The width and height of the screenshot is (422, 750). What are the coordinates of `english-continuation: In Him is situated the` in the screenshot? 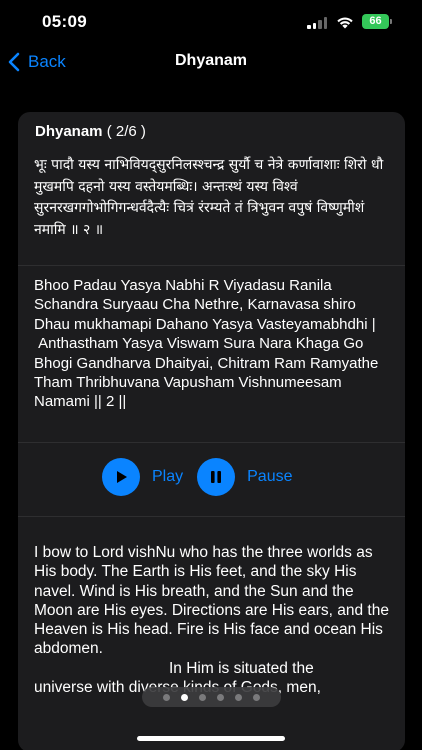 It's located at (241, 668).